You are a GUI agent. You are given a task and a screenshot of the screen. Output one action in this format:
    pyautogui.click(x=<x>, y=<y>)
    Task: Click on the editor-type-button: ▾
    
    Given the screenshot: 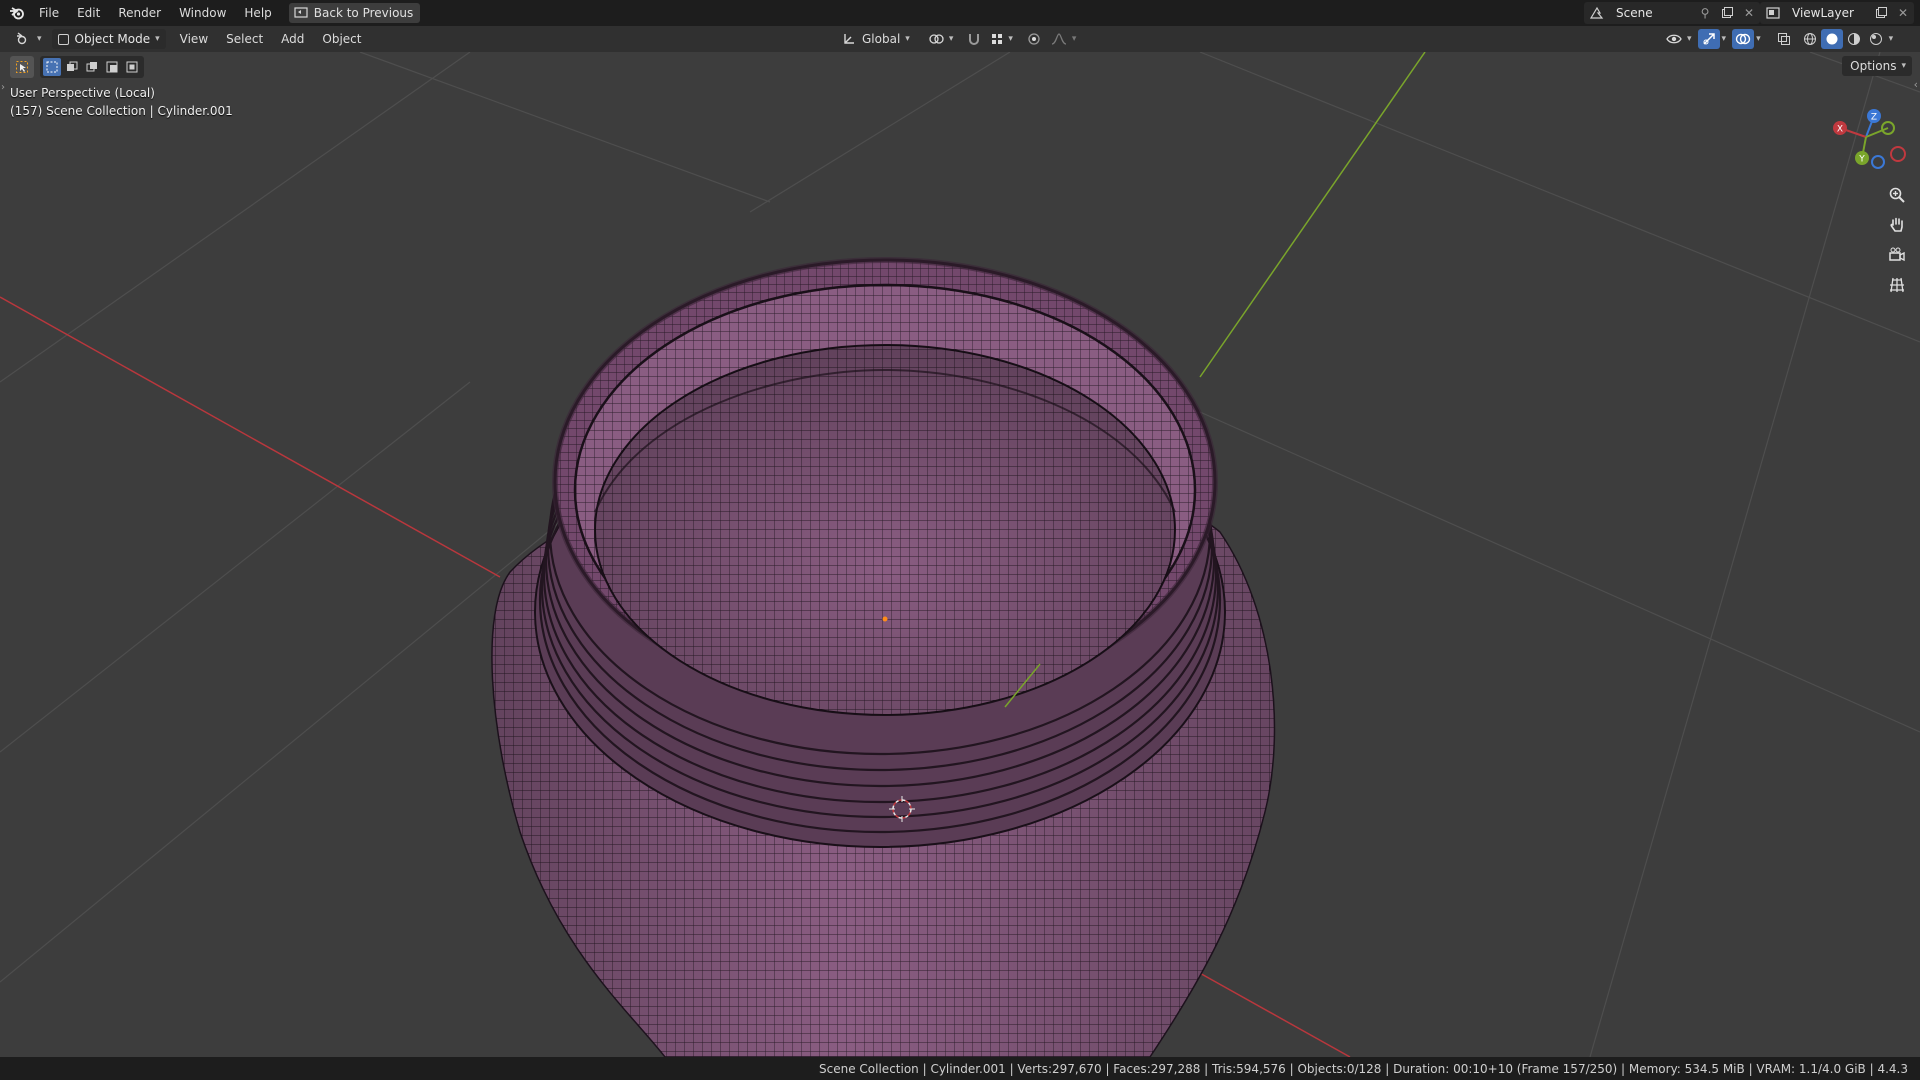 What is the action you would take?
    pyautogui.click(x=29, y=39)
    